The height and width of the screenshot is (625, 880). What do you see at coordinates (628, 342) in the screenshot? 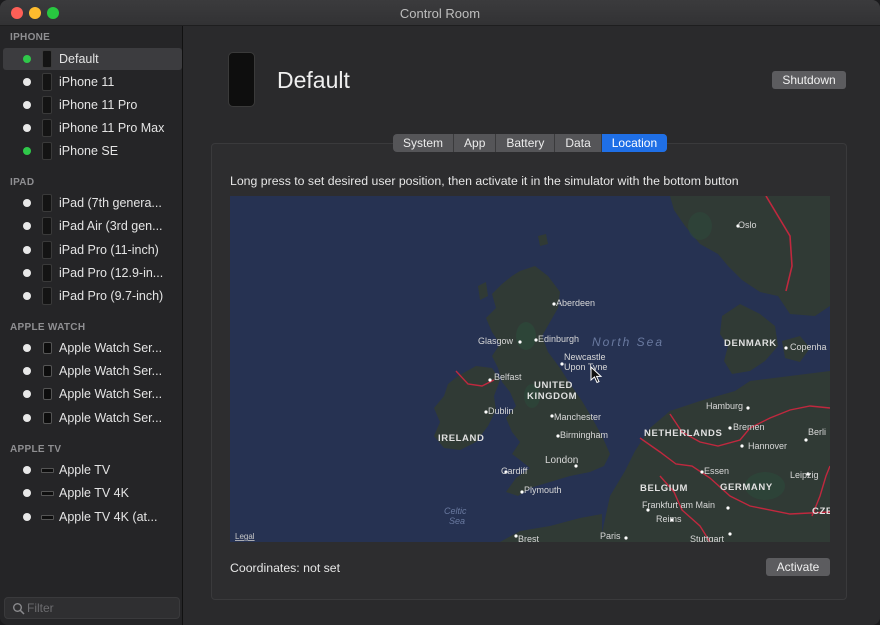
I see `sea-north: North Sea` at bounding box center [628, 342].